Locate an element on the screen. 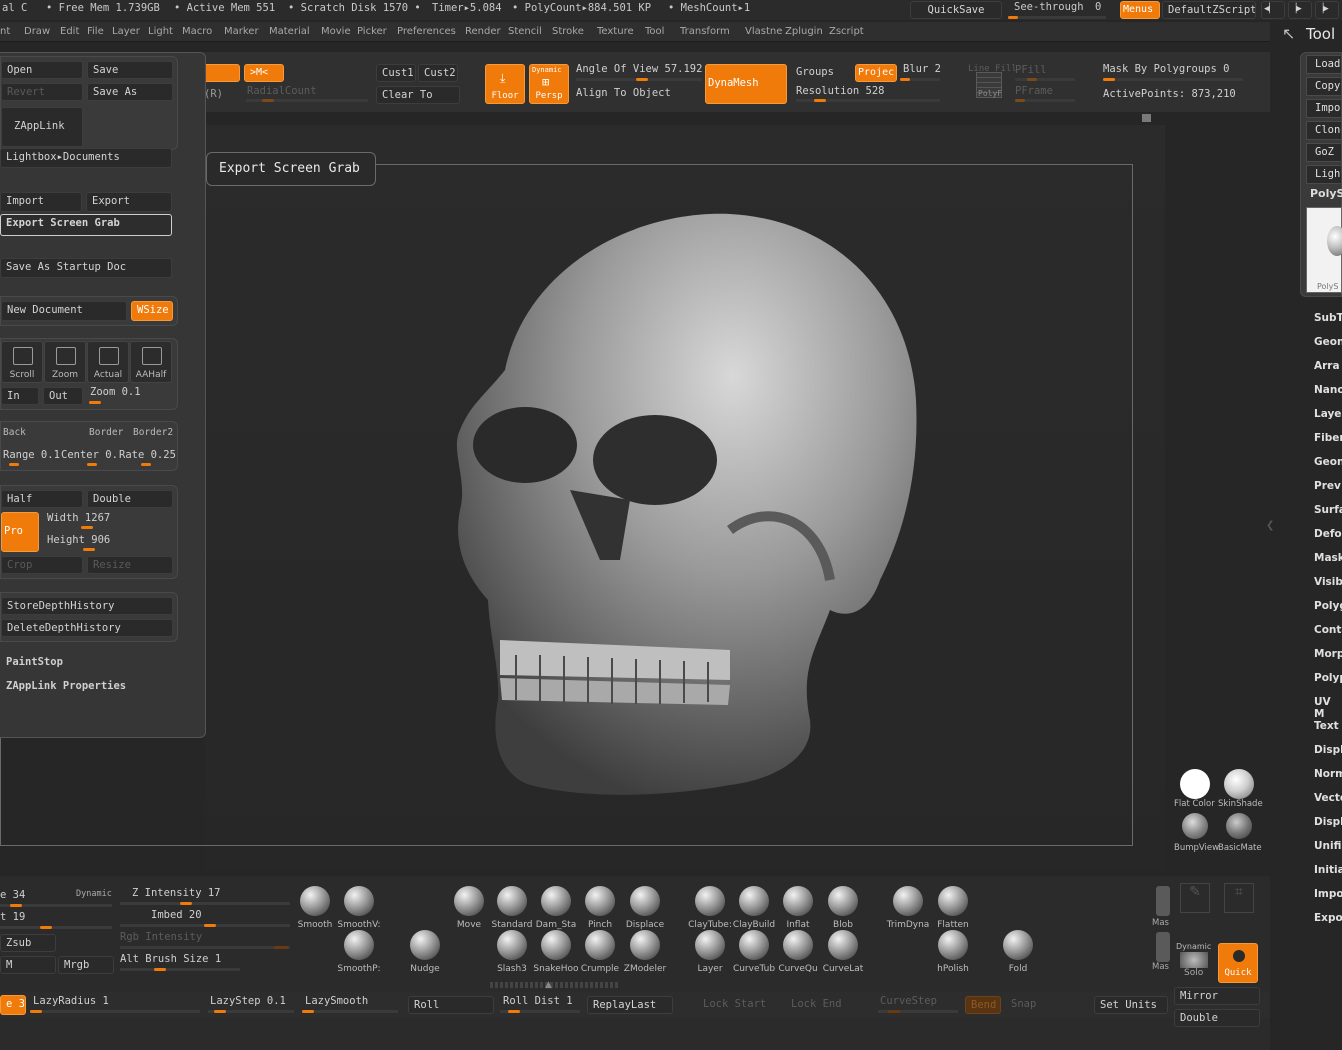 The image size is (1342, 1050). export-button: Export is located at coordinates (129, 202).